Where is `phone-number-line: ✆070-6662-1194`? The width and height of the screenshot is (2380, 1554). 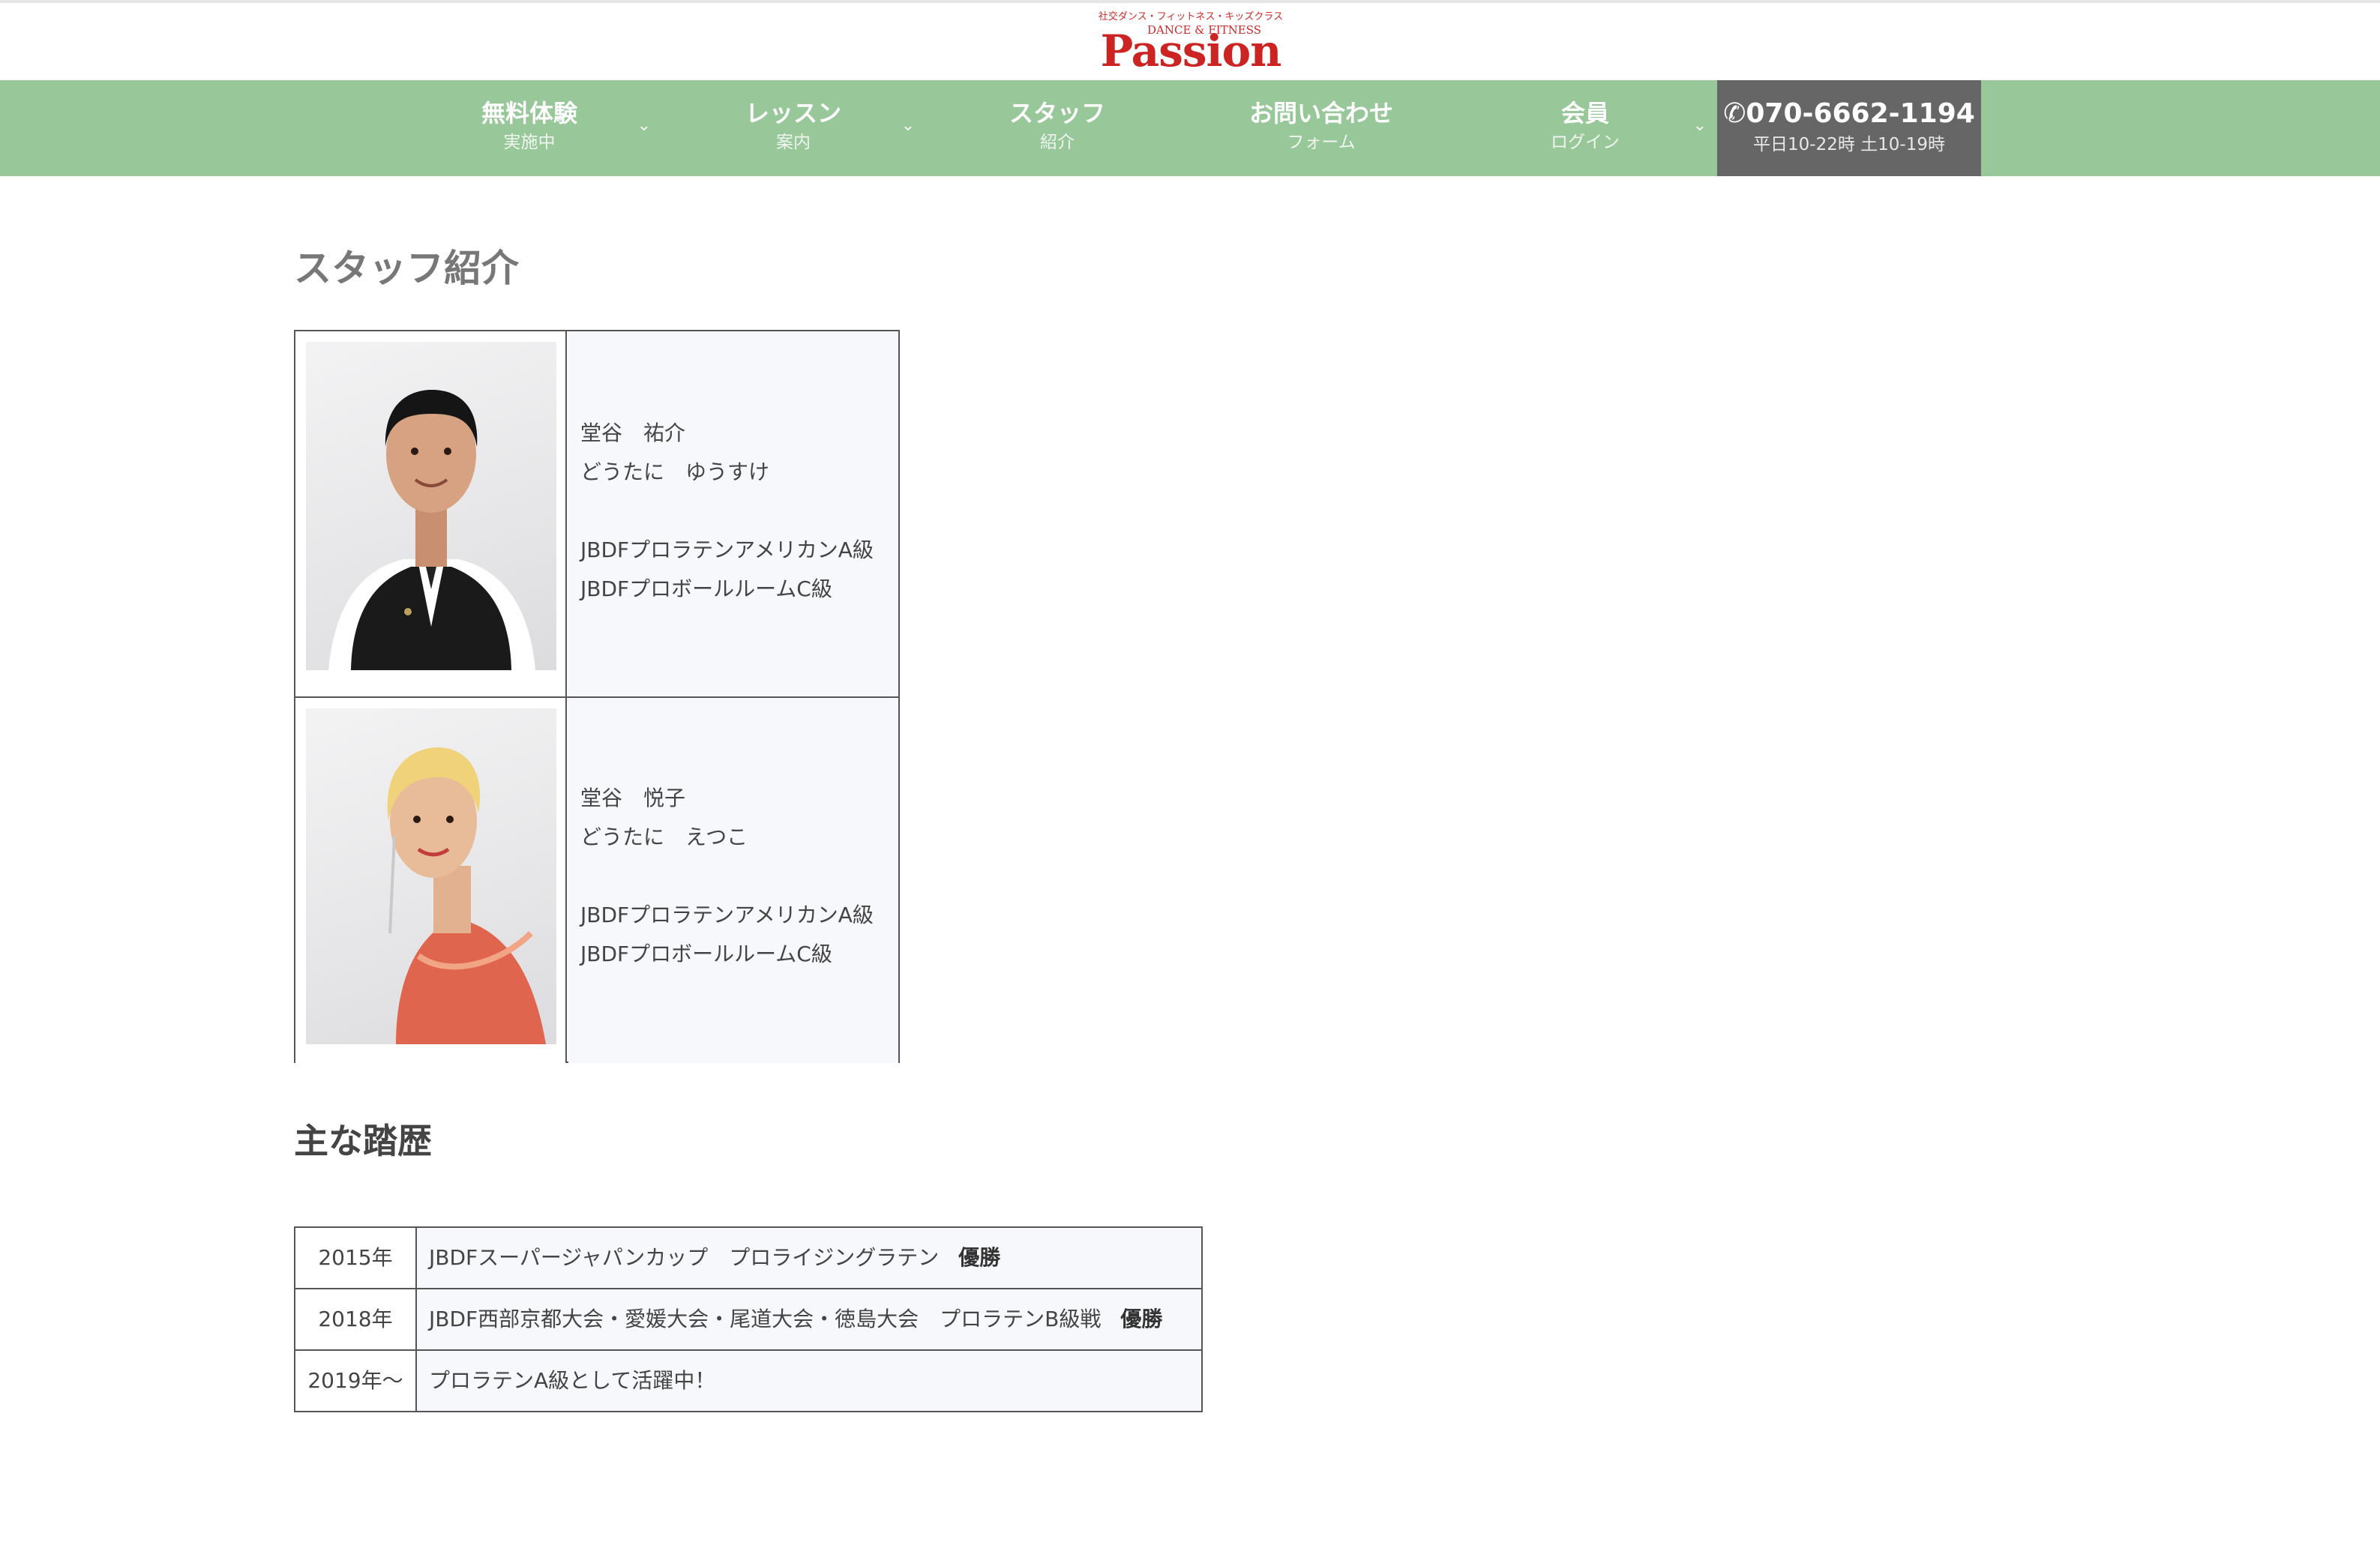
phone-number-line: ✆070-6662-1194 is located at coordinates (1849, 114).